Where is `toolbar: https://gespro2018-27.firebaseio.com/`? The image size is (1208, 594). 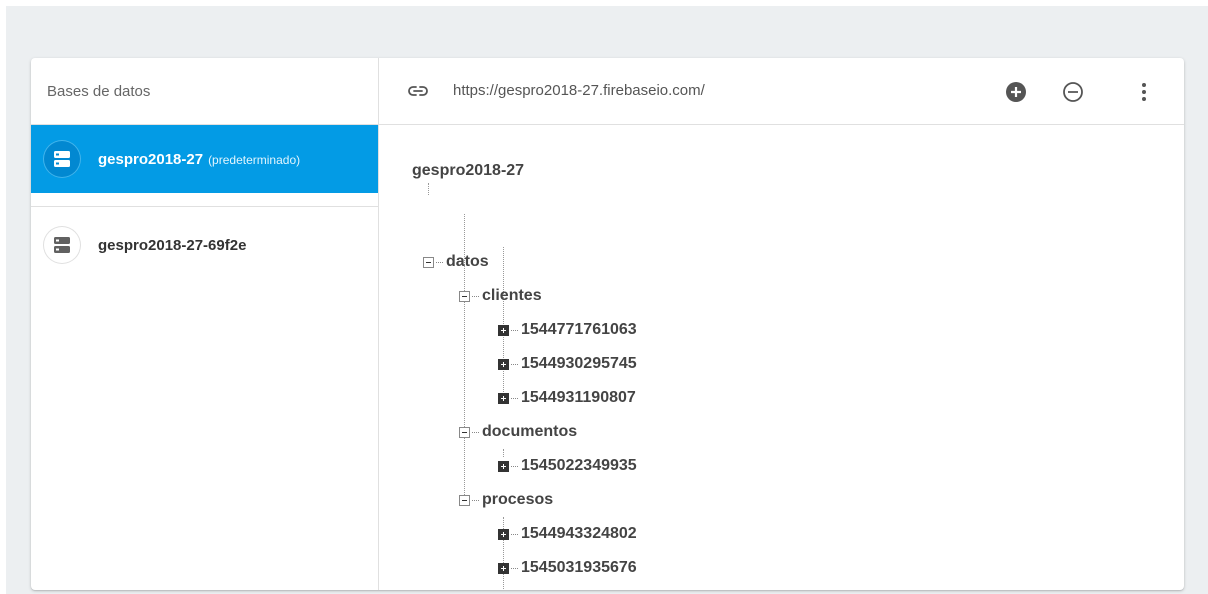 toolbar: https://gespro2018-27.firebaseio.com/ is located at coordinates (781, 91).